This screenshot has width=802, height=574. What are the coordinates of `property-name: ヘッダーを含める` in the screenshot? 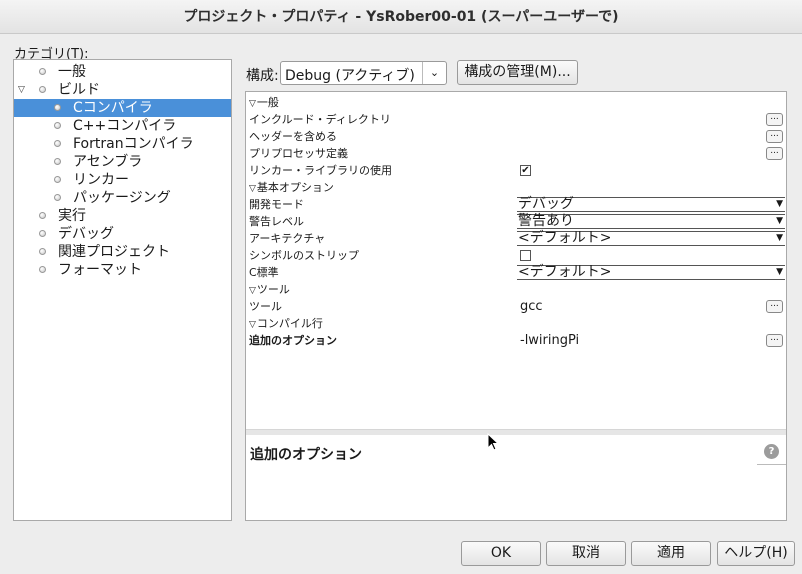 It's located at (293, 136).